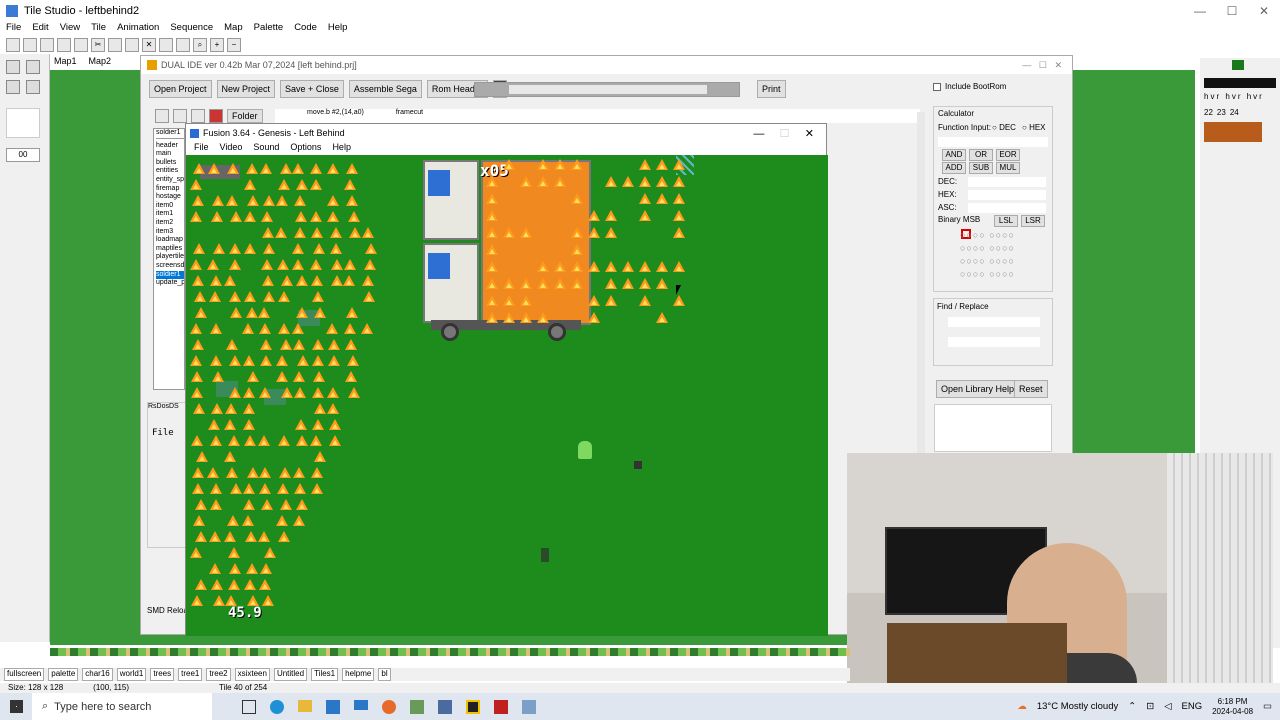  Describe the element at coordinates (216, 116) in the screenshot. I see `record-icon` at that location.